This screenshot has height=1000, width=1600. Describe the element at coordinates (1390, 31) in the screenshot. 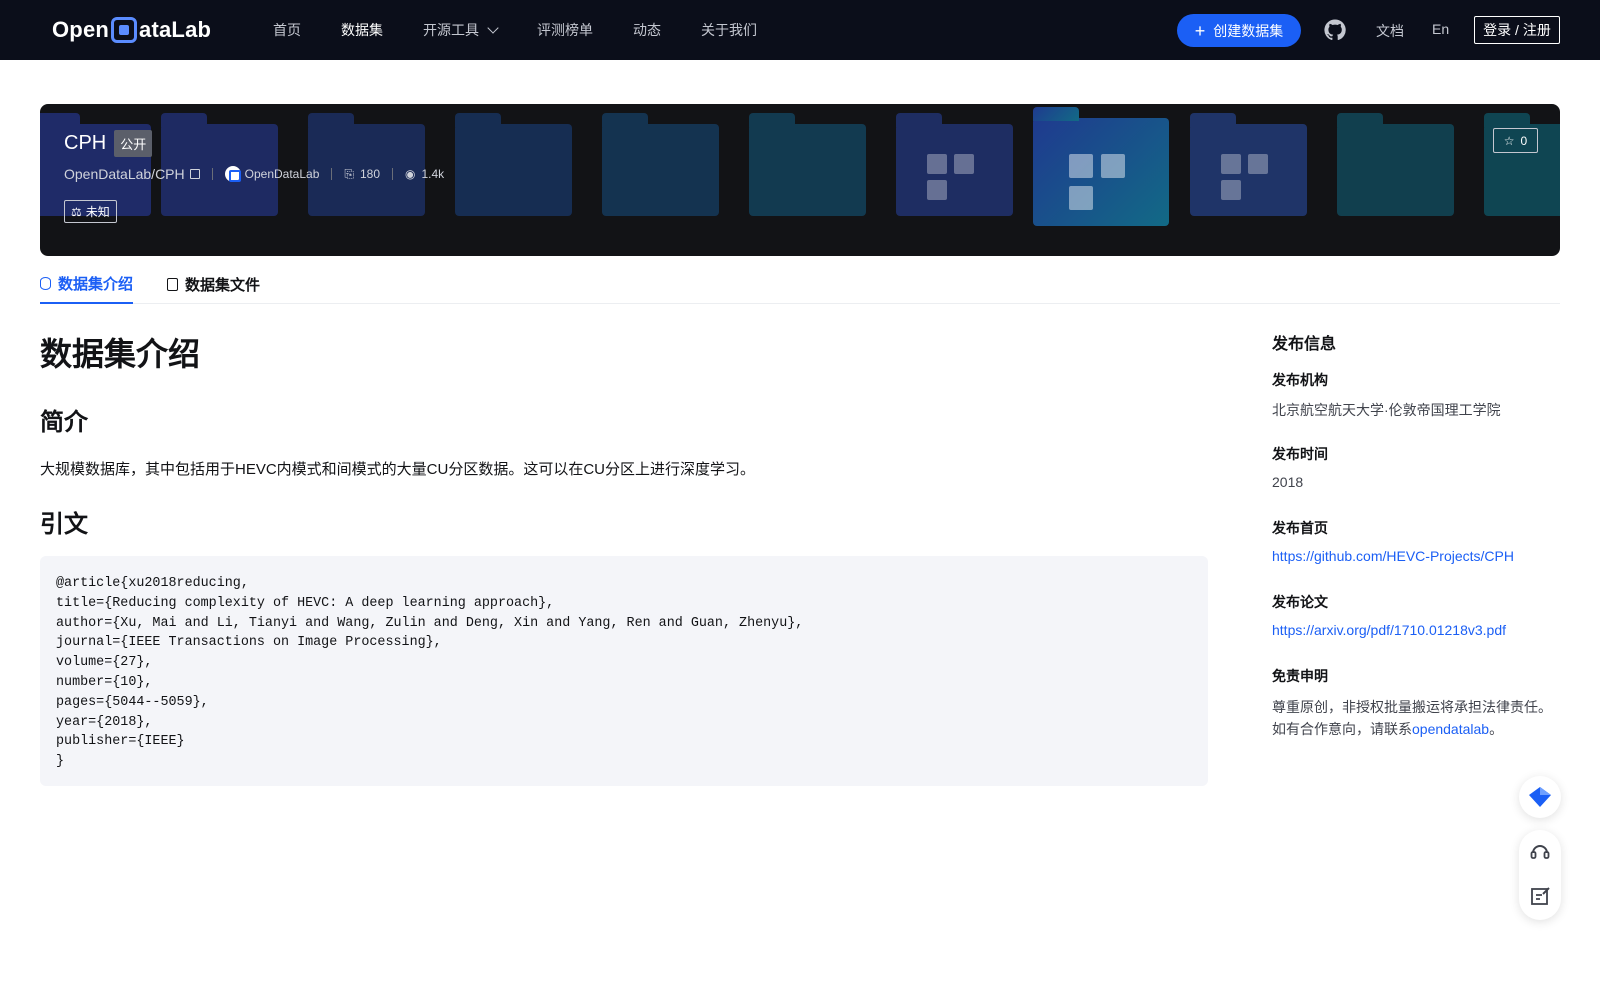

I see `docs-link: 文档` at that location.